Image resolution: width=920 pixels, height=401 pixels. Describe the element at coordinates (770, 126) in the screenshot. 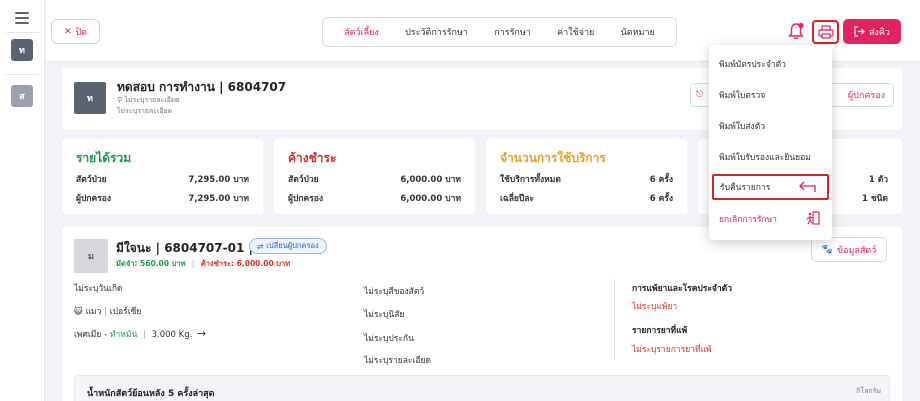

I see `menu-print-referral: พิมพ์ใบส่งตัว` at that location.